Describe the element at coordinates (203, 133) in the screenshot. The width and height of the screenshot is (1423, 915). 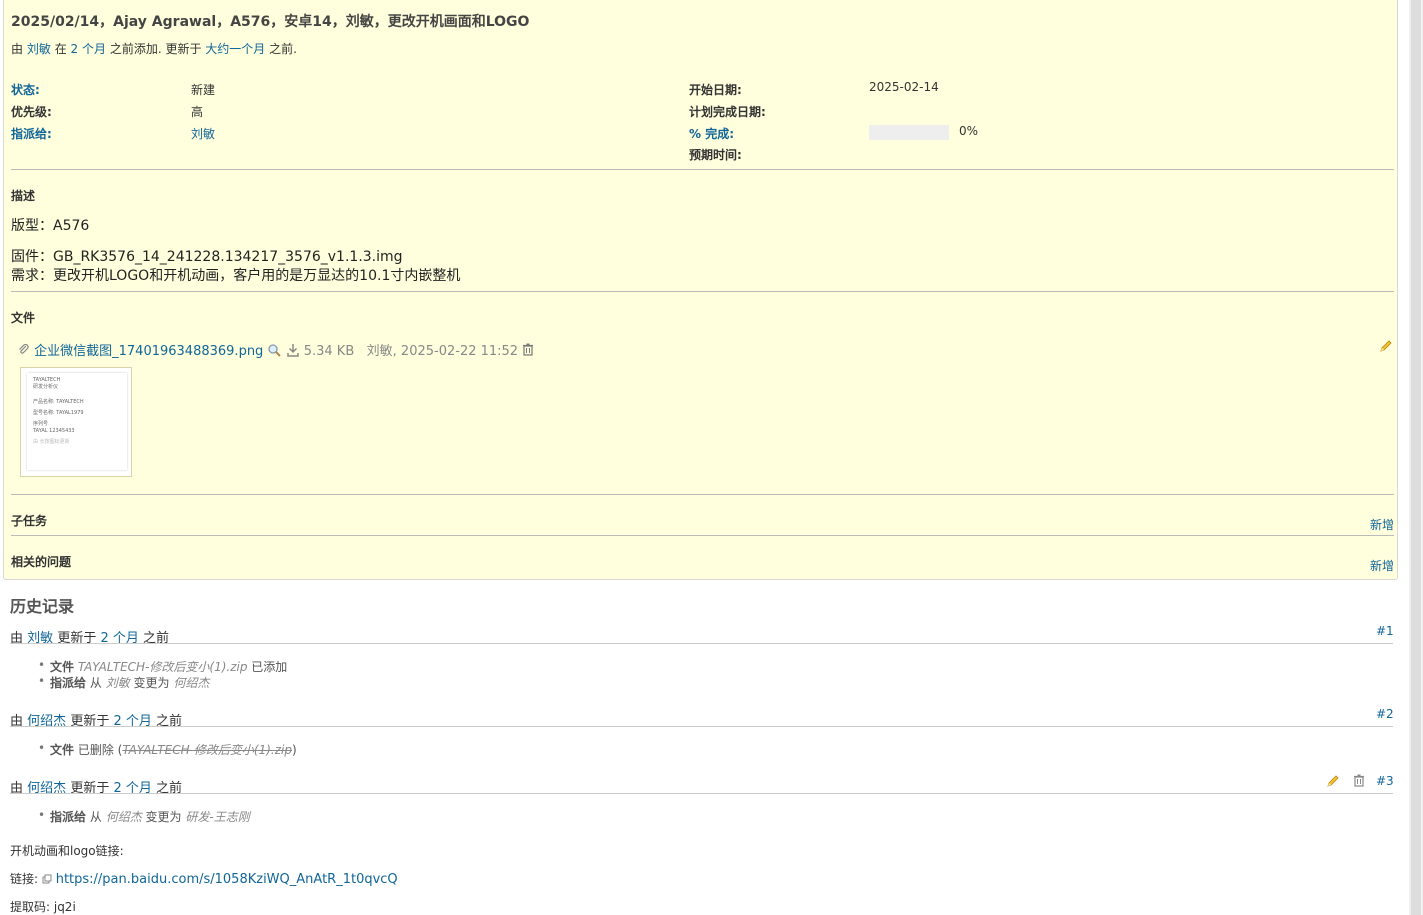
I see `assignee-link: 刘敏` at that location.